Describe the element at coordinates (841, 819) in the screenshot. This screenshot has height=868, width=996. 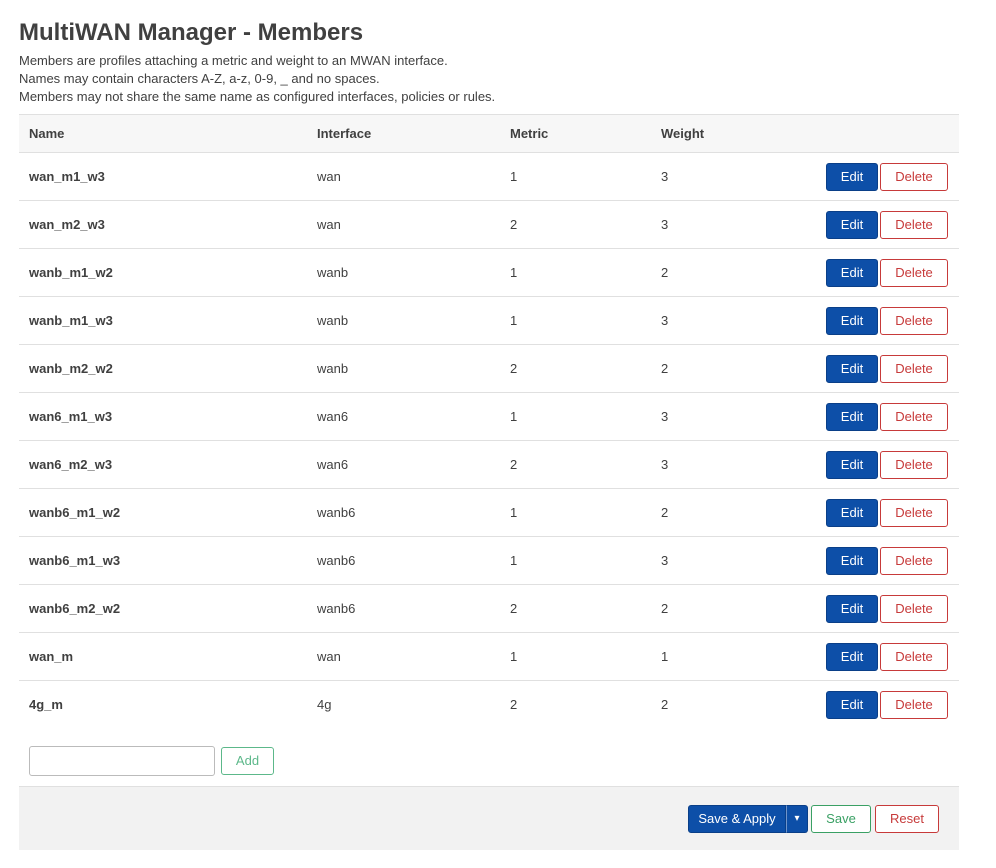
I see `save-button: Save` at that location.